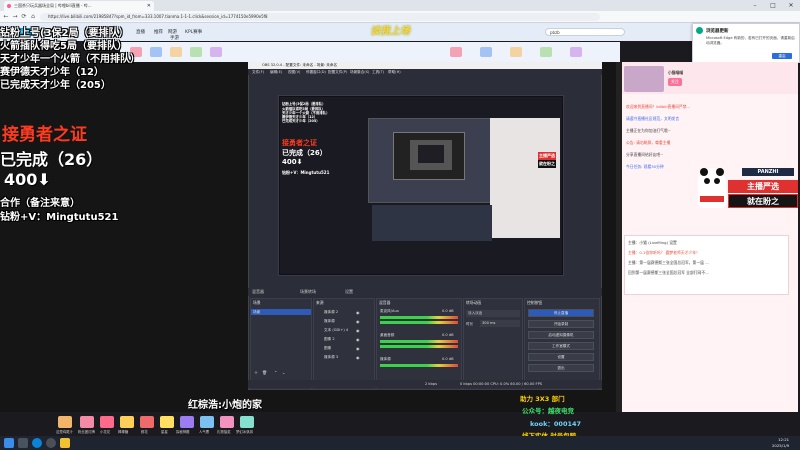 This screenshot has height=450, width=800. Describe the element at coordinates (329, 321) in the screenshot. I see `source-item: 媒体源` at that location.